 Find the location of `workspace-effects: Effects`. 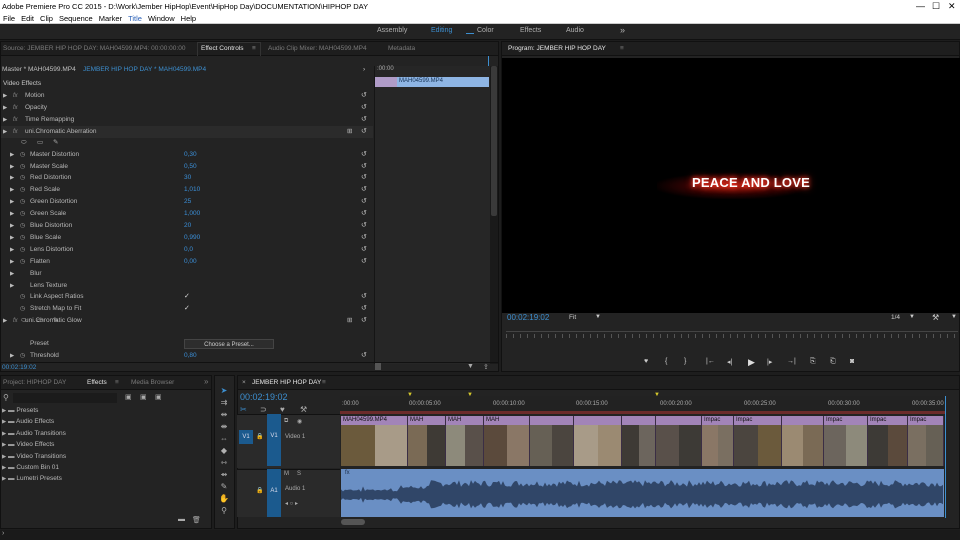

workspace-effects: Effects is located at coordinates (530, 30).